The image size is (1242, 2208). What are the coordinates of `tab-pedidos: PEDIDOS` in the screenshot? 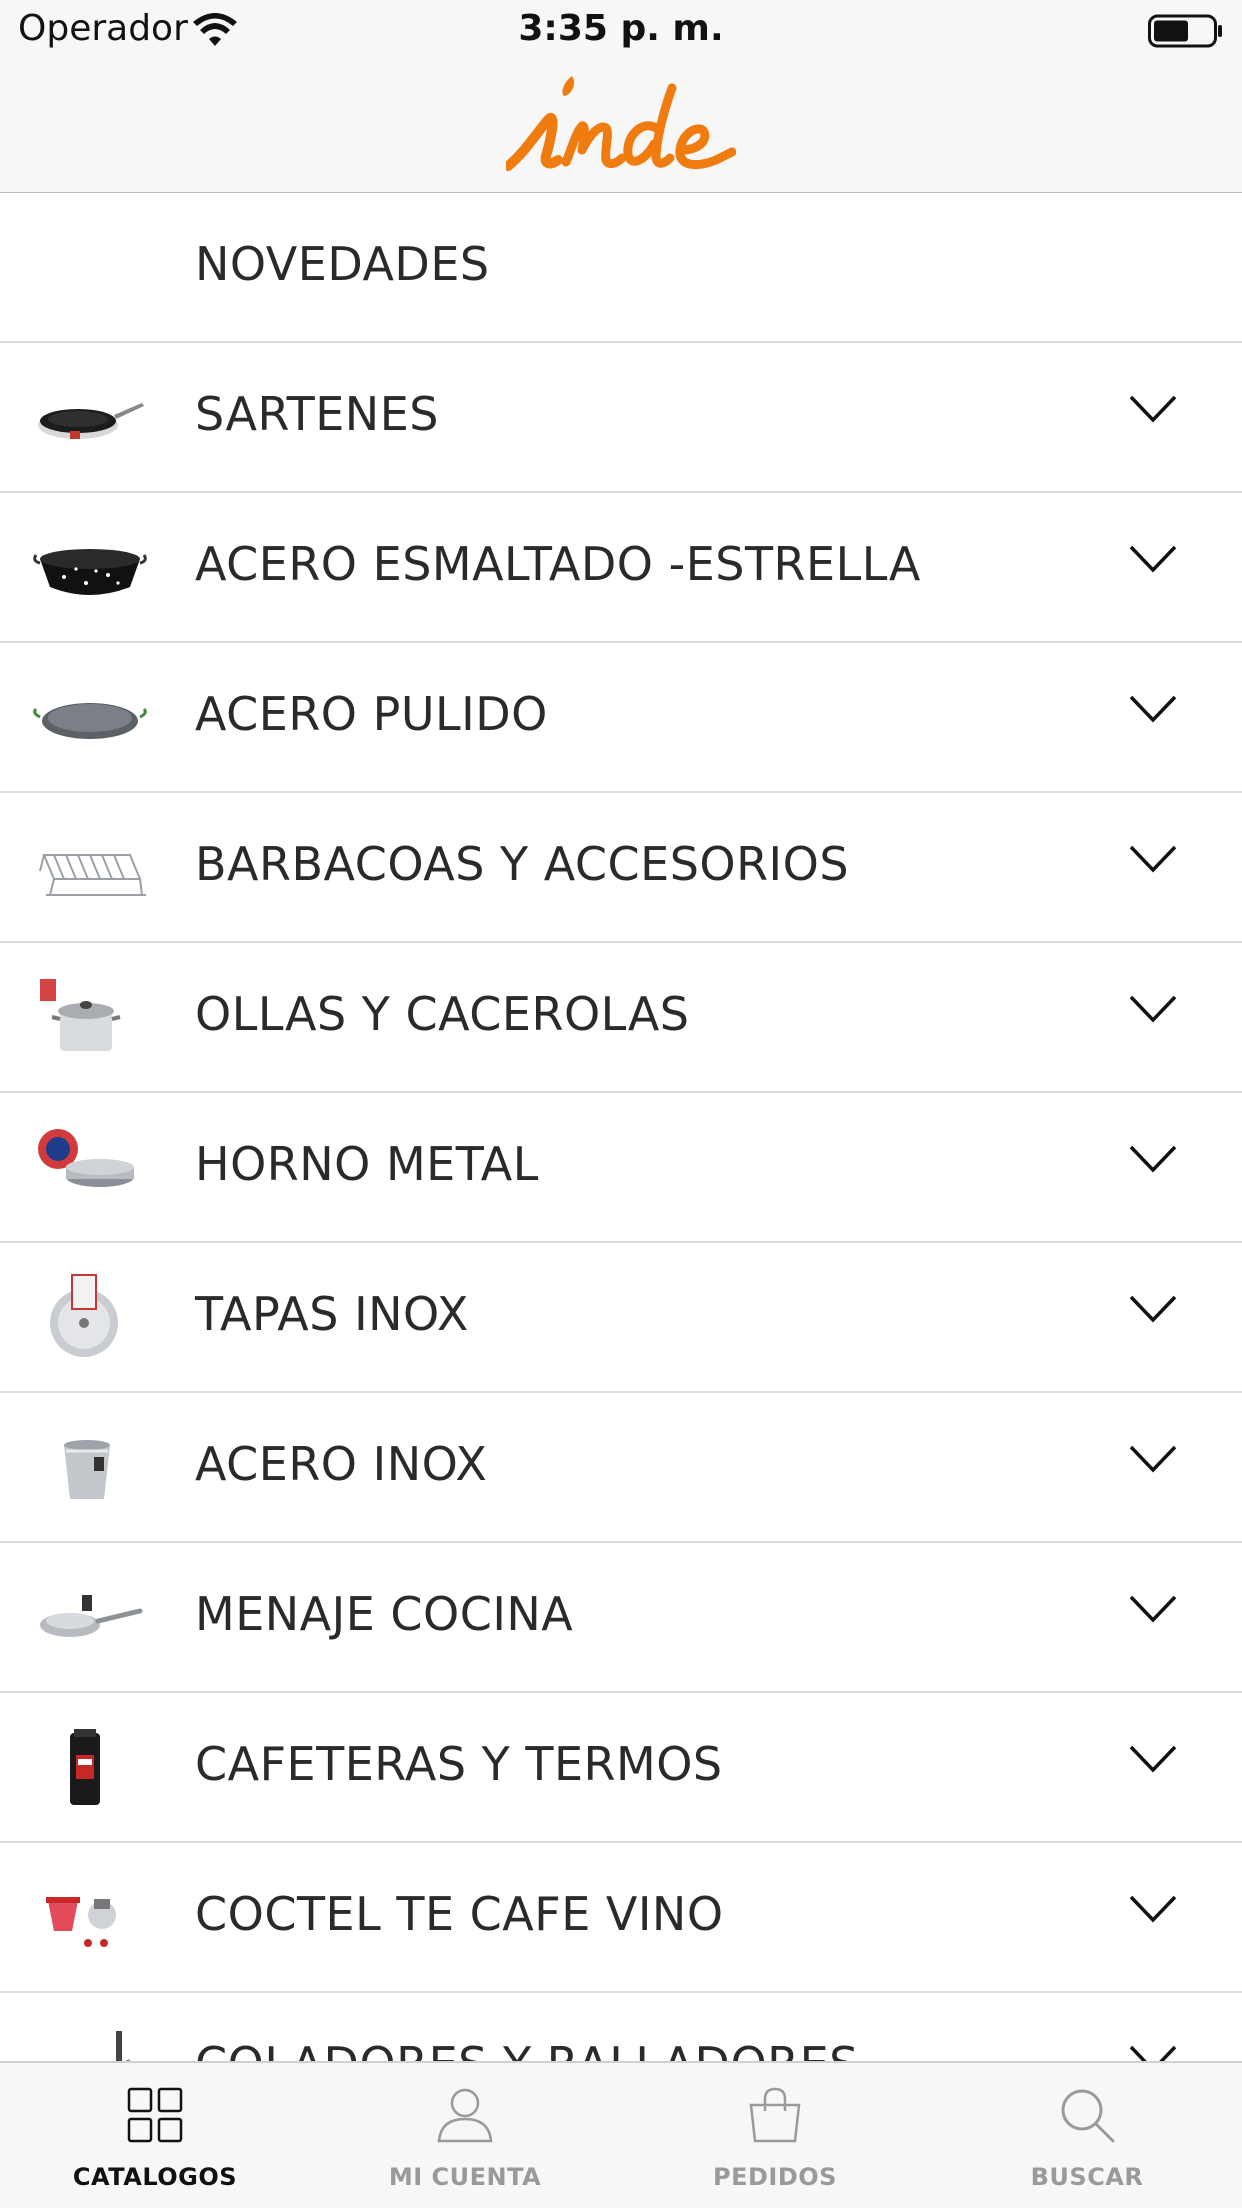 It's located at (775, 2135).